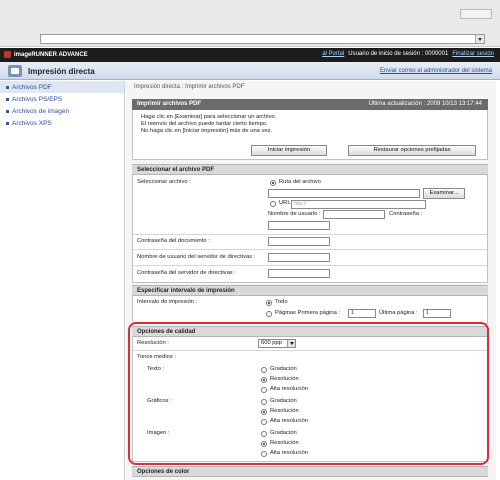  What do you see at coordinates (269, 303) in the screenshot?
I see `range-all-radio` at bounding box center [269, 303].